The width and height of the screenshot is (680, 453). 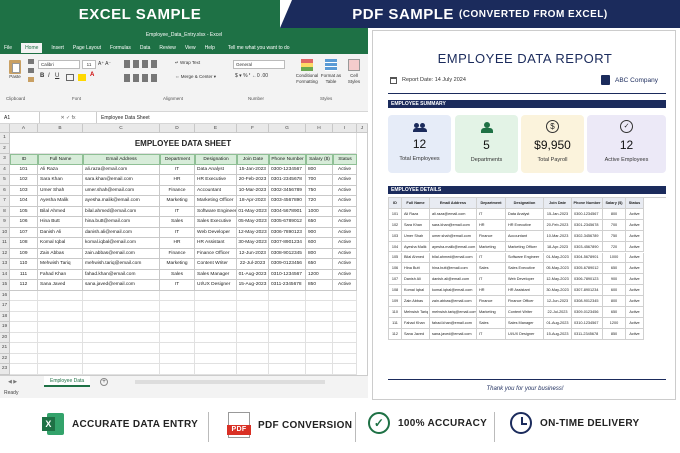 I want to click on table-header-cell: Phone Number, so click(x=287, y=159).